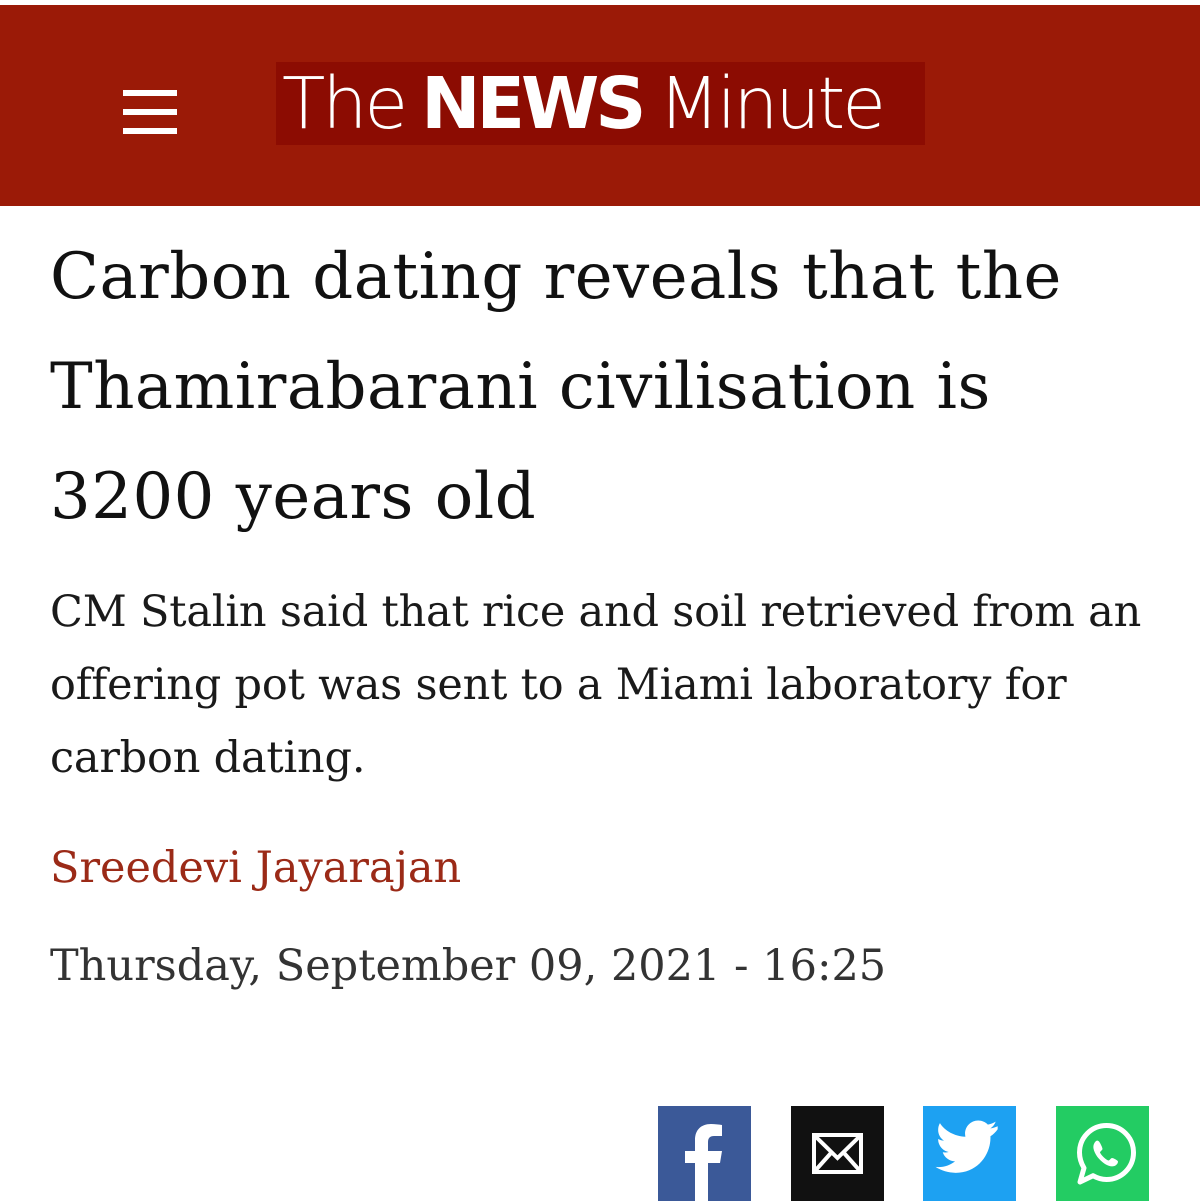  I want to click on logo-word-minute: Minute, so click(772, 103).